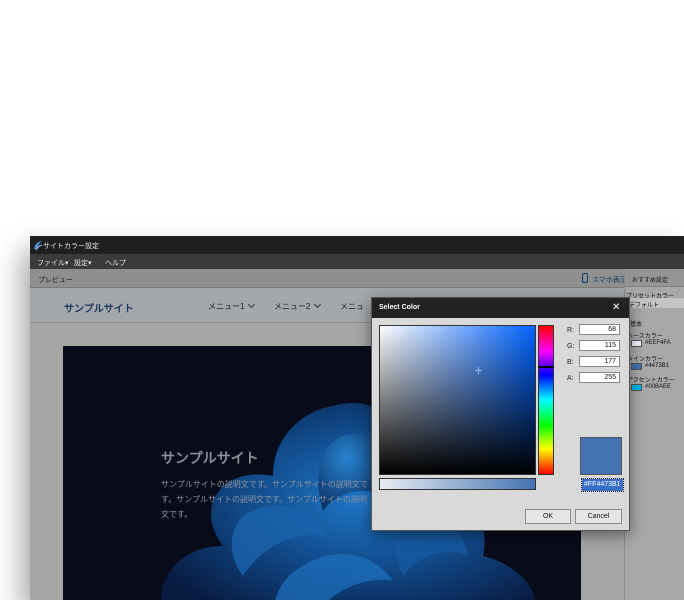 The height and width of the screenshot is (600, 684). I want to click on base-color-row: #EEF4FA, so click(654, 343).